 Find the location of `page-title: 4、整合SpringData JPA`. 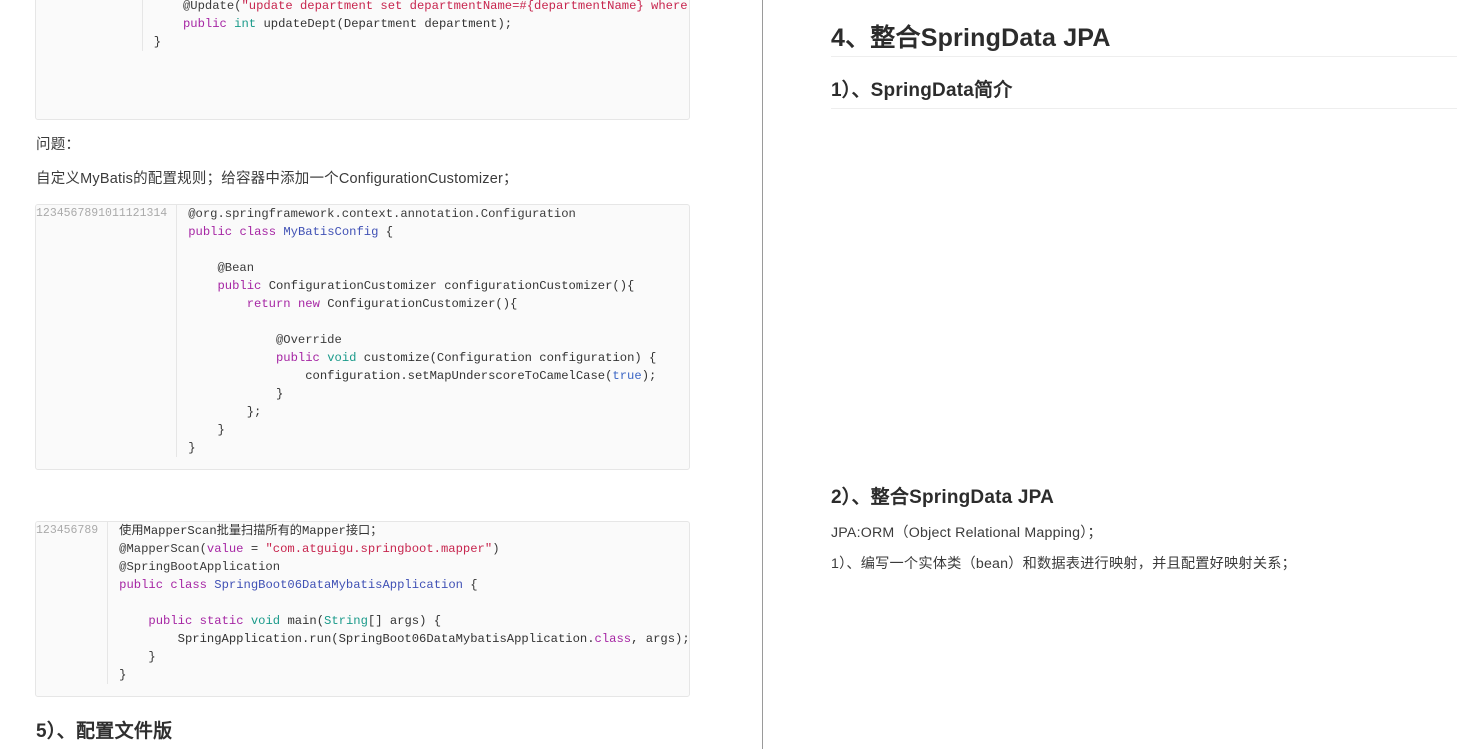

page-title: 4、整合SpringData JPA is located at coordinates (971, 38).